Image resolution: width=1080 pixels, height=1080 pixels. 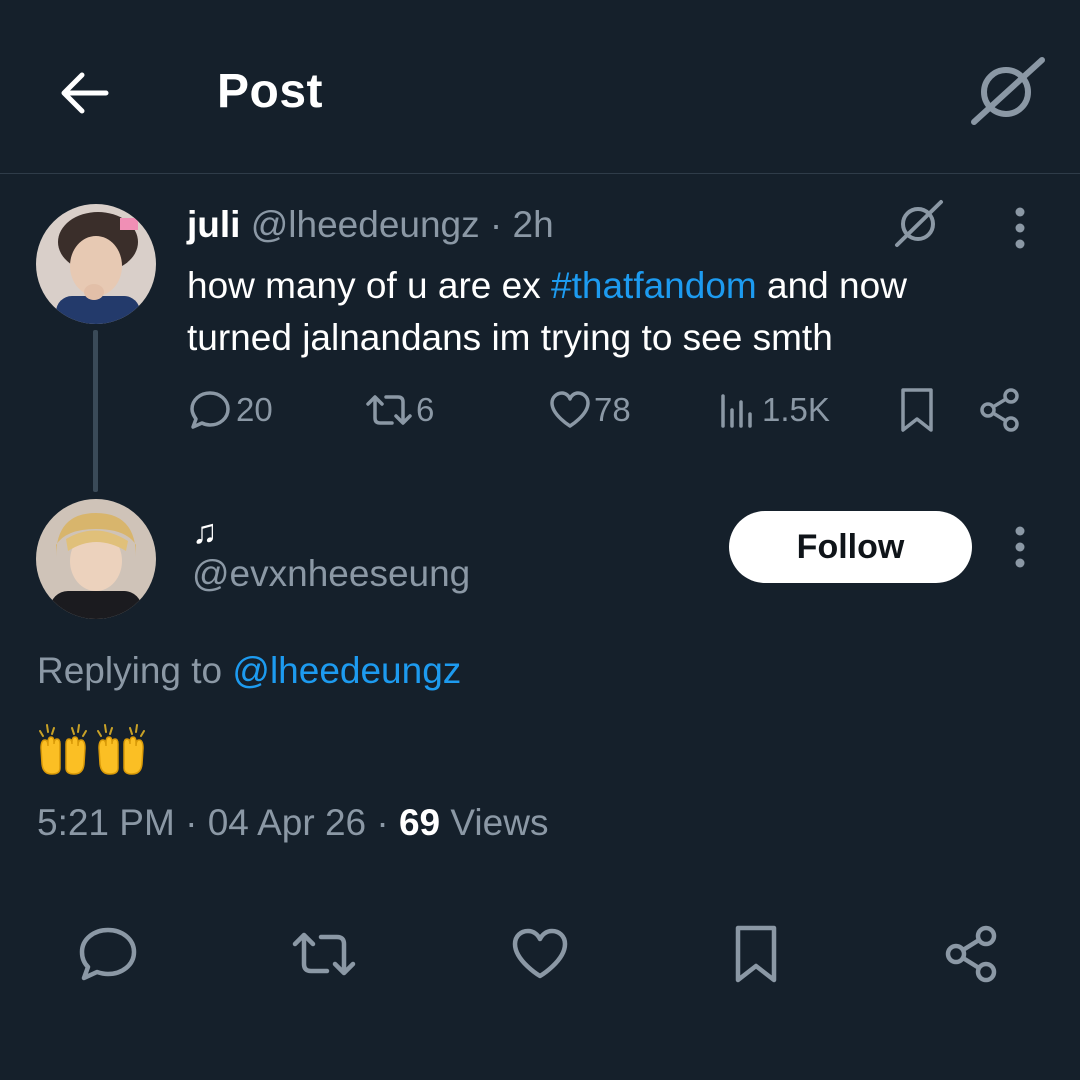 I want to click on display-name: juli, so click(x=213, y=224).